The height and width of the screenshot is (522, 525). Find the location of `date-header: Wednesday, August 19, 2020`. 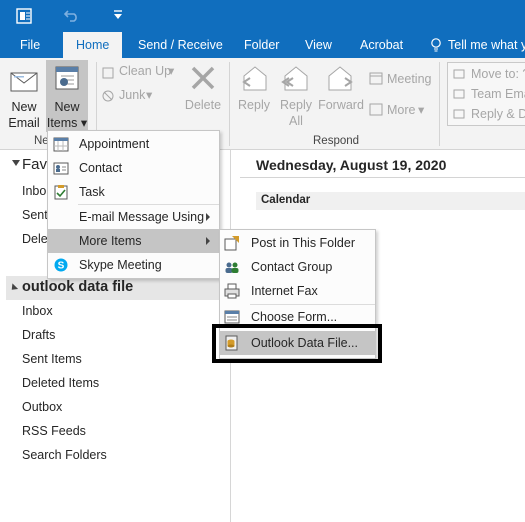

date-header: Wednesday, August 19, 2020 is located at coordinates (351, 165).